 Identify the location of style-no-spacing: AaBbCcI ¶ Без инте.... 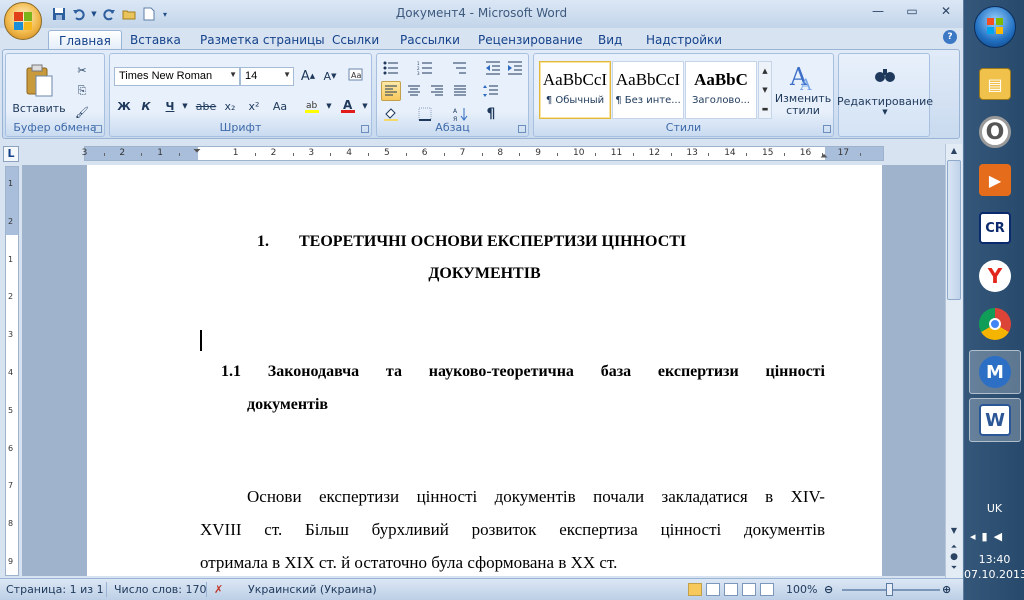
(648, 90).